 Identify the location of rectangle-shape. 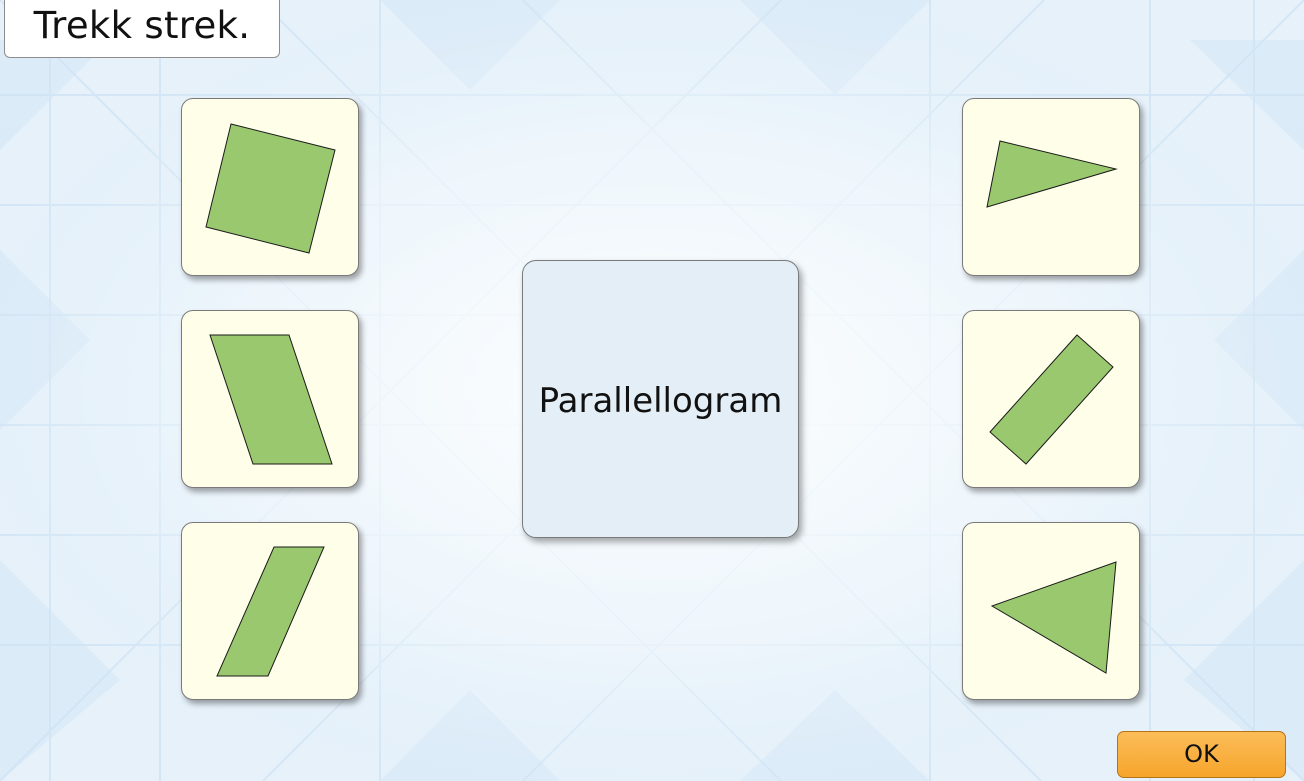
(1051, 399).